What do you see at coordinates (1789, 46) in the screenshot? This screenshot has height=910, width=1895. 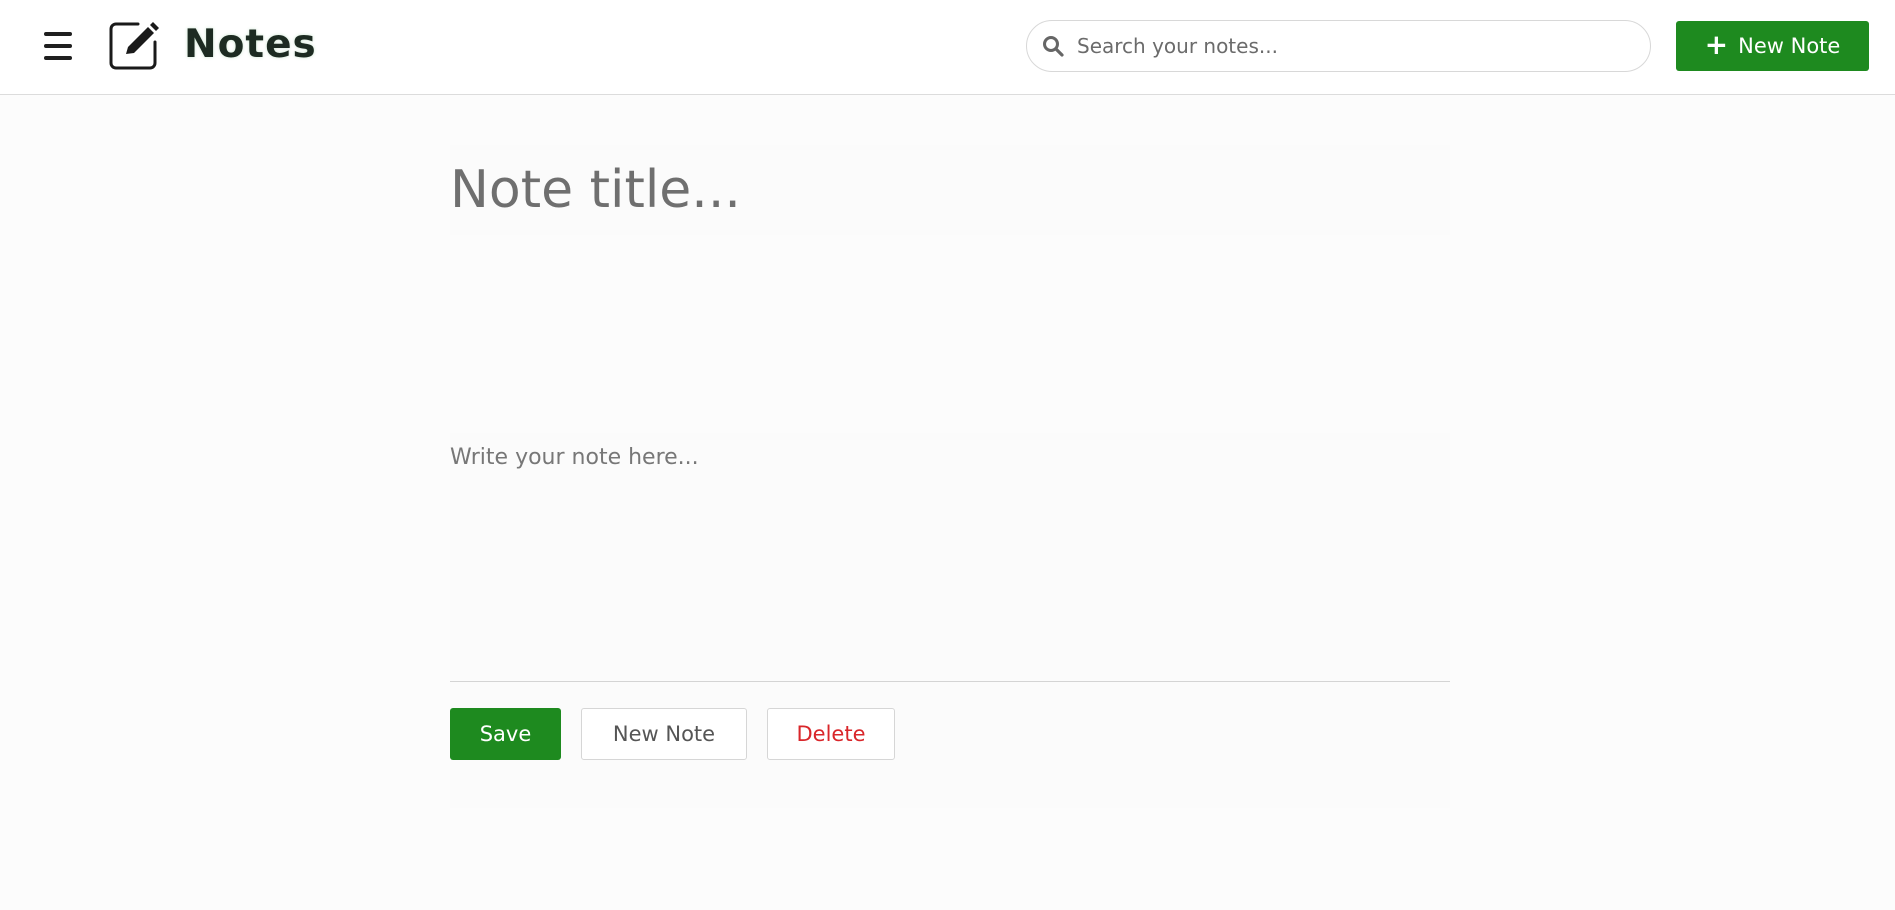 I see `new-note-button-label: New Note` at bounding box center [1789, 46].